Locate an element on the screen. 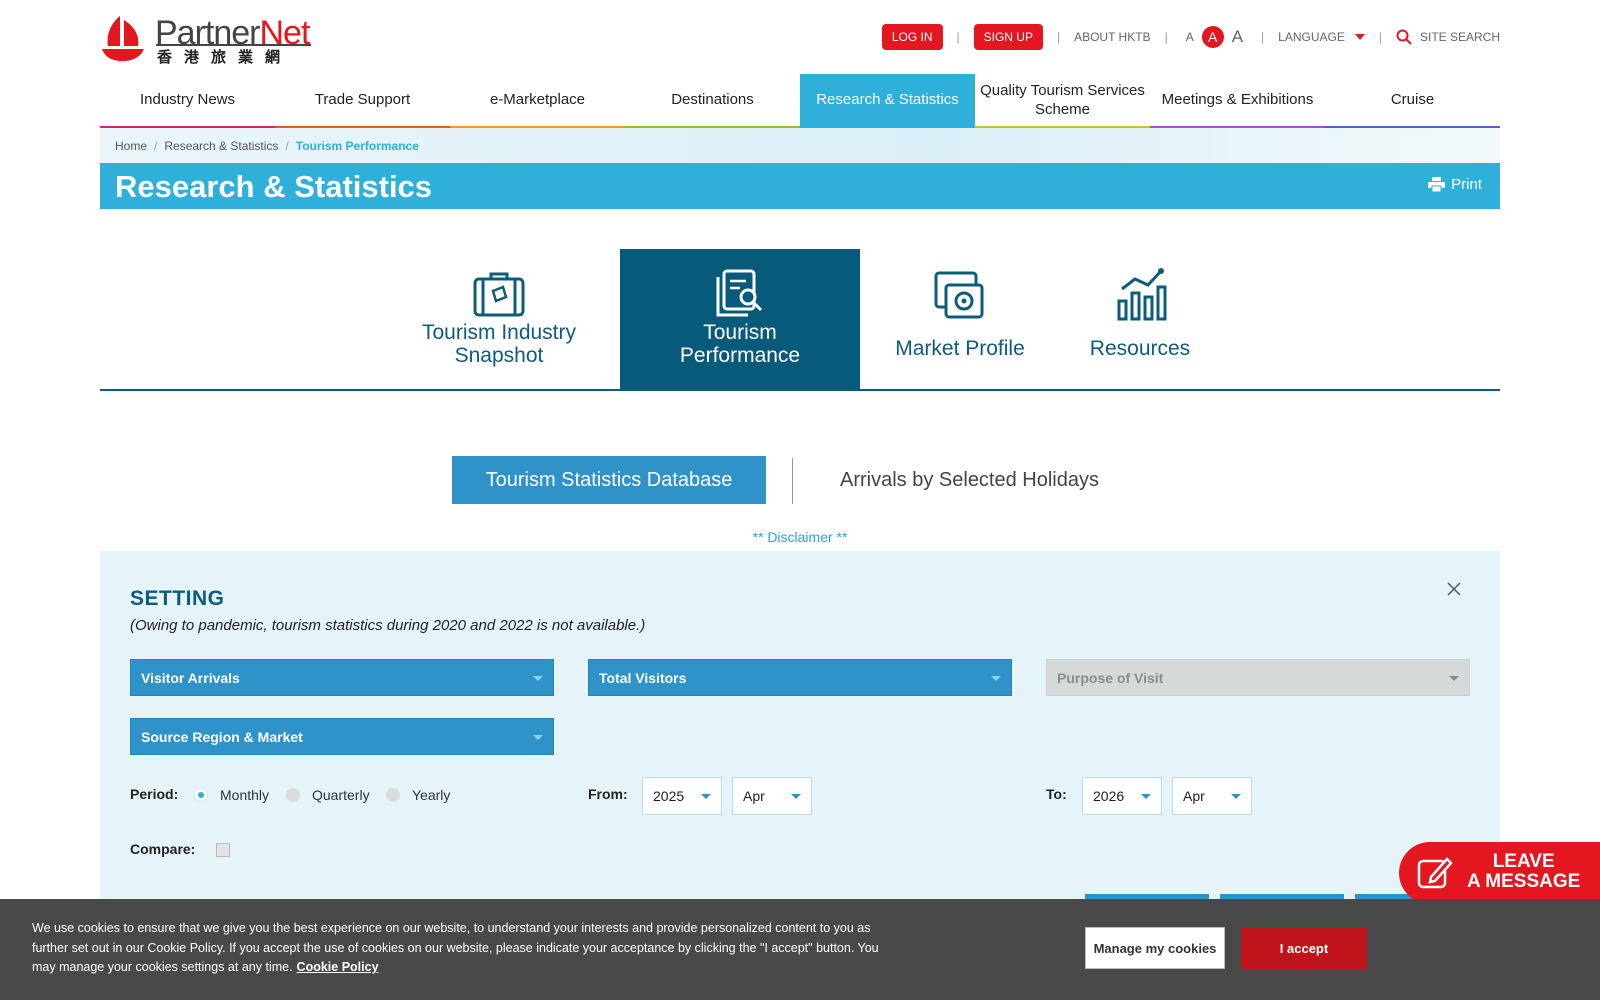 This screenshot has height=1000, width=1600. from-year-select: 2025 is located at coordinates (682, 796).